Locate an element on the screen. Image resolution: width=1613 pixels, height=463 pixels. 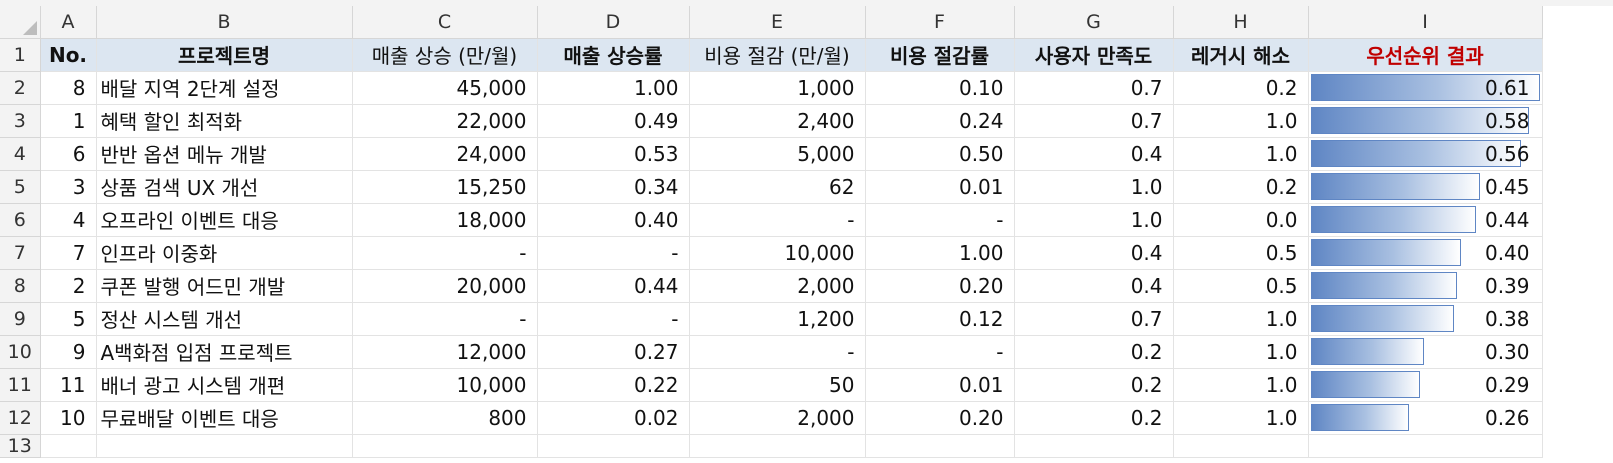
select-all-corner is located at coordinates (20, 22).